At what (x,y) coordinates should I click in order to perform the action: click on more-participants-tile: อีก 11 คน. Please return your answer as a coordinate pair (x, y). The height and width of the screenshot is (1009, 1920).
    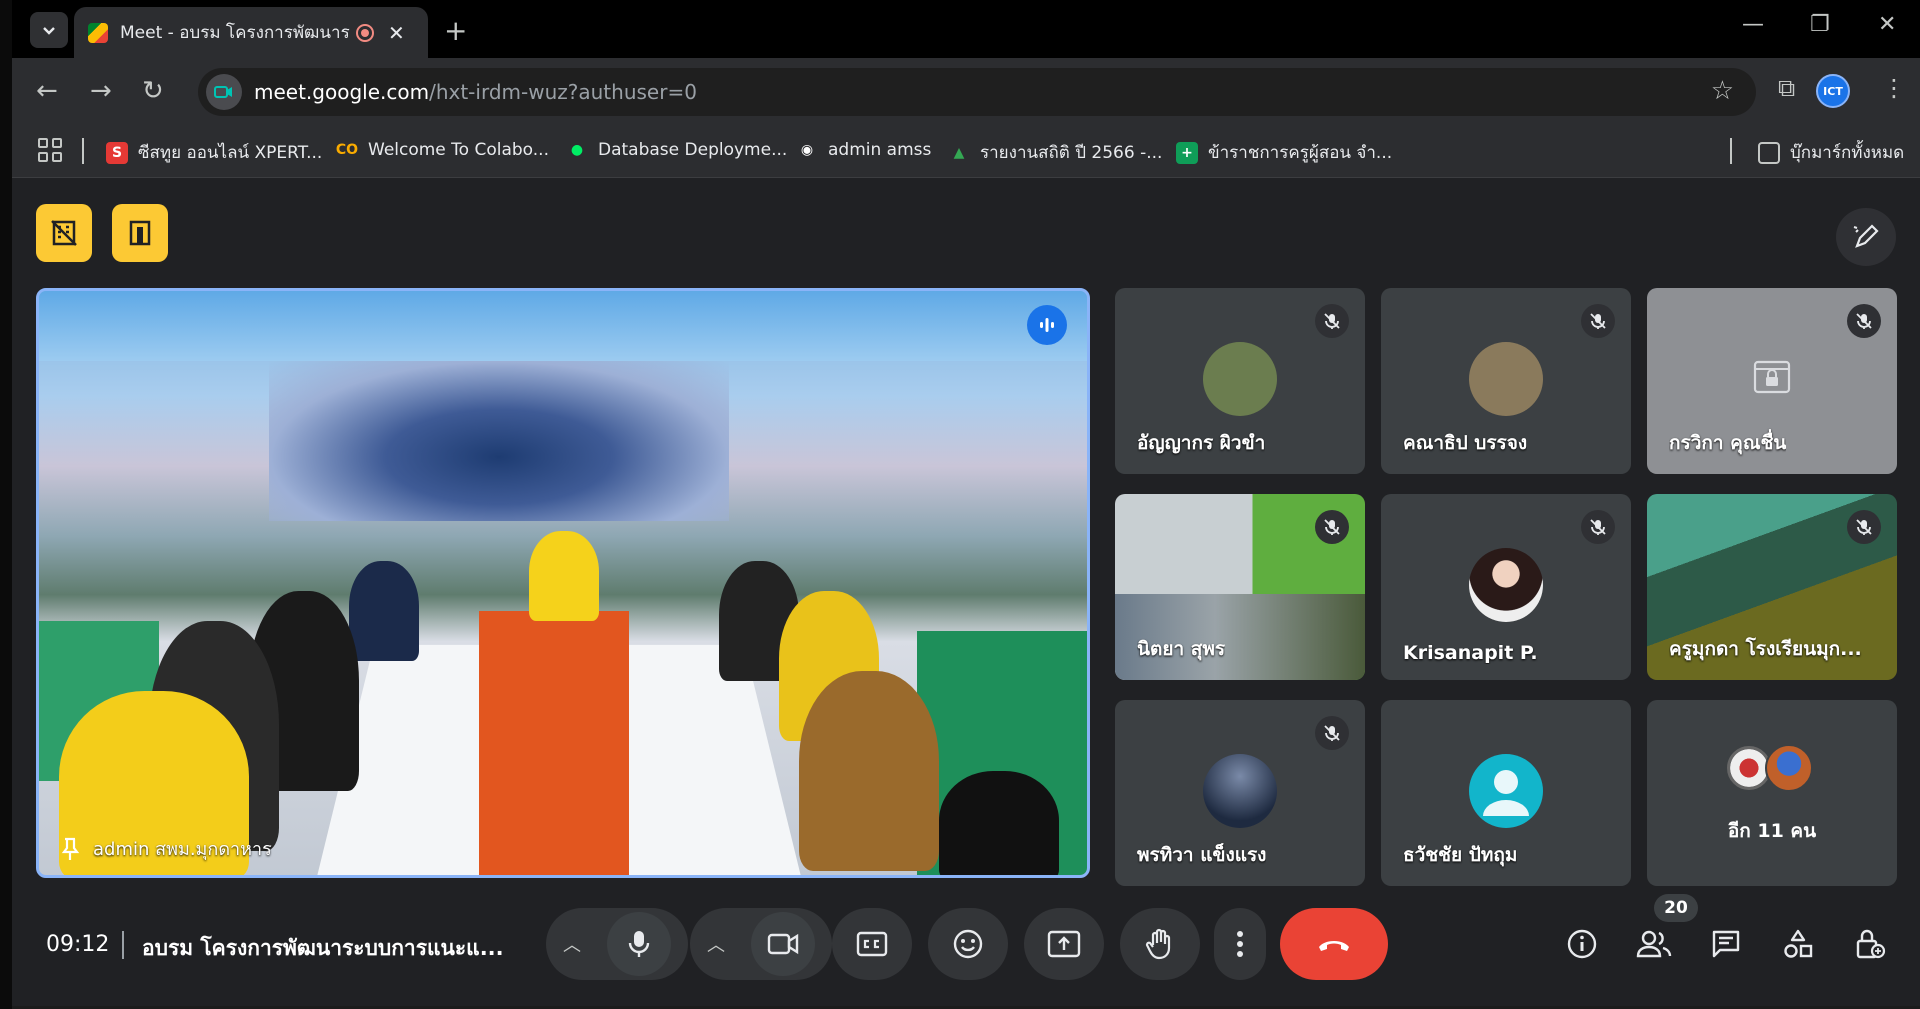
    Looking at the image, I should click on (1772, 793).